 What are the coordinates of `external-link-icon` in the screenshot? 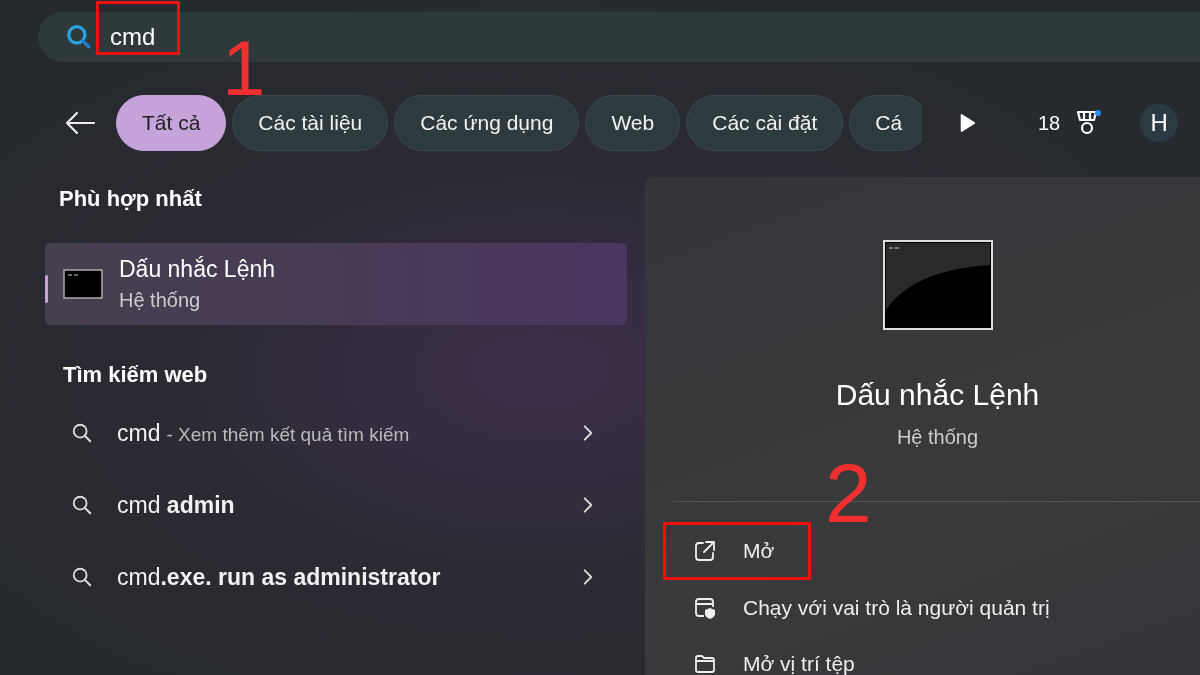 It's located at (705, 551).